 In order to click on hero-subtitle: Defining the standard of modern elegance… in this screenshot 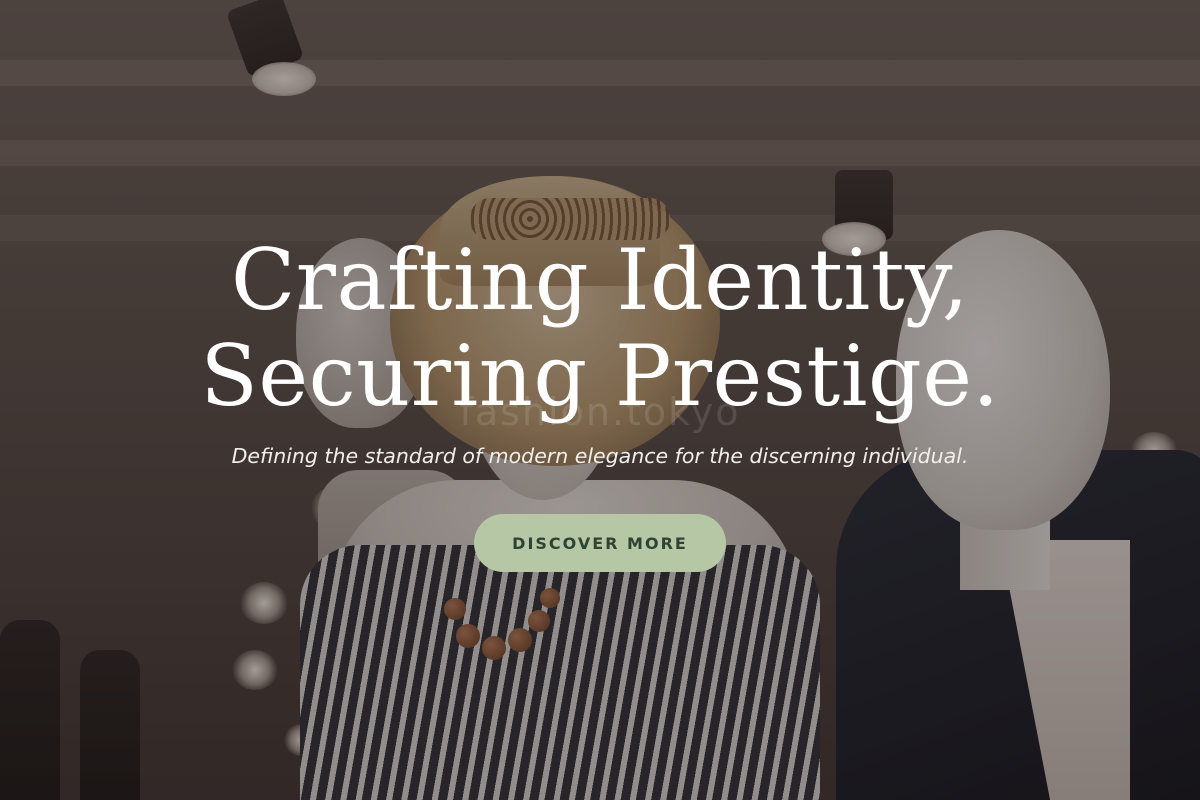, I will do `click(600, 456)`.